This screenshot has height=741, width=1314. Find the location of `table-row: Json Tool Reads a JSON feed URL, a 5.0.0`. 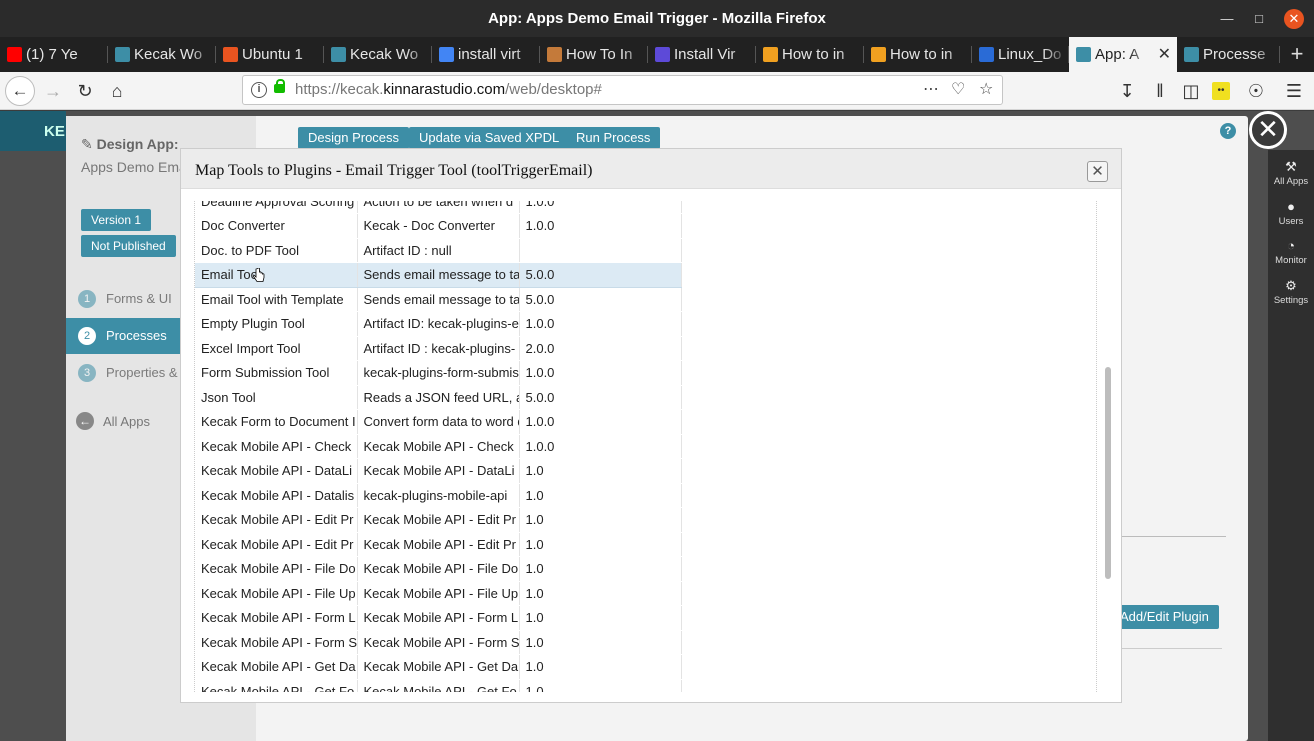

table-row: Json Tool Reads a JSON feed URL, a 5.0.0 is located at coordinates (438, 397).